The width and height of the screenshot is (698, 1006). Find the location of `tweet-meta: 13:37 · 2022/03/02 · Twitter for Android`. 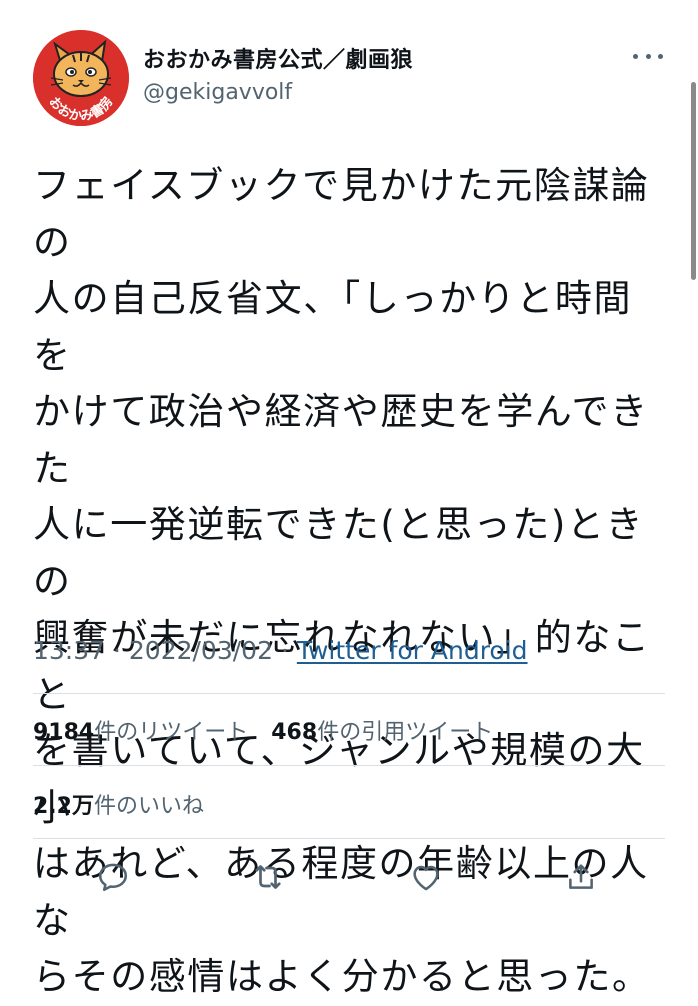

tweet-meta: 13:37 · 2022/03/02 · Twitter for Android is located at coordinates (280, 650).